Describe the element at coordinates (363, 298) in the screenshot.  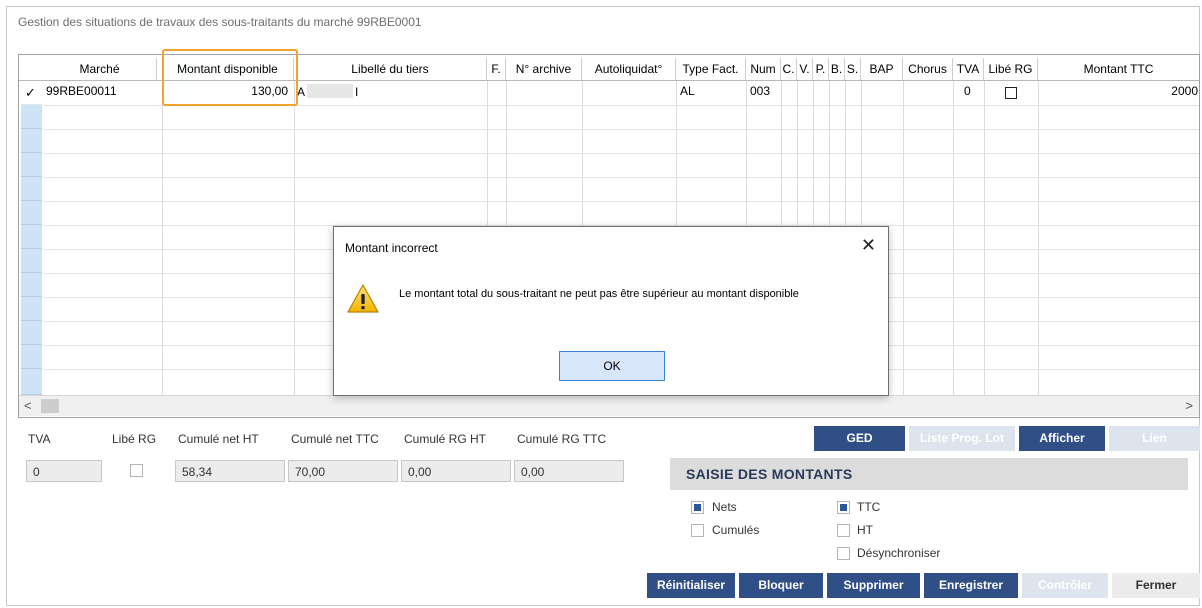
I see `warning-icon` at that location.